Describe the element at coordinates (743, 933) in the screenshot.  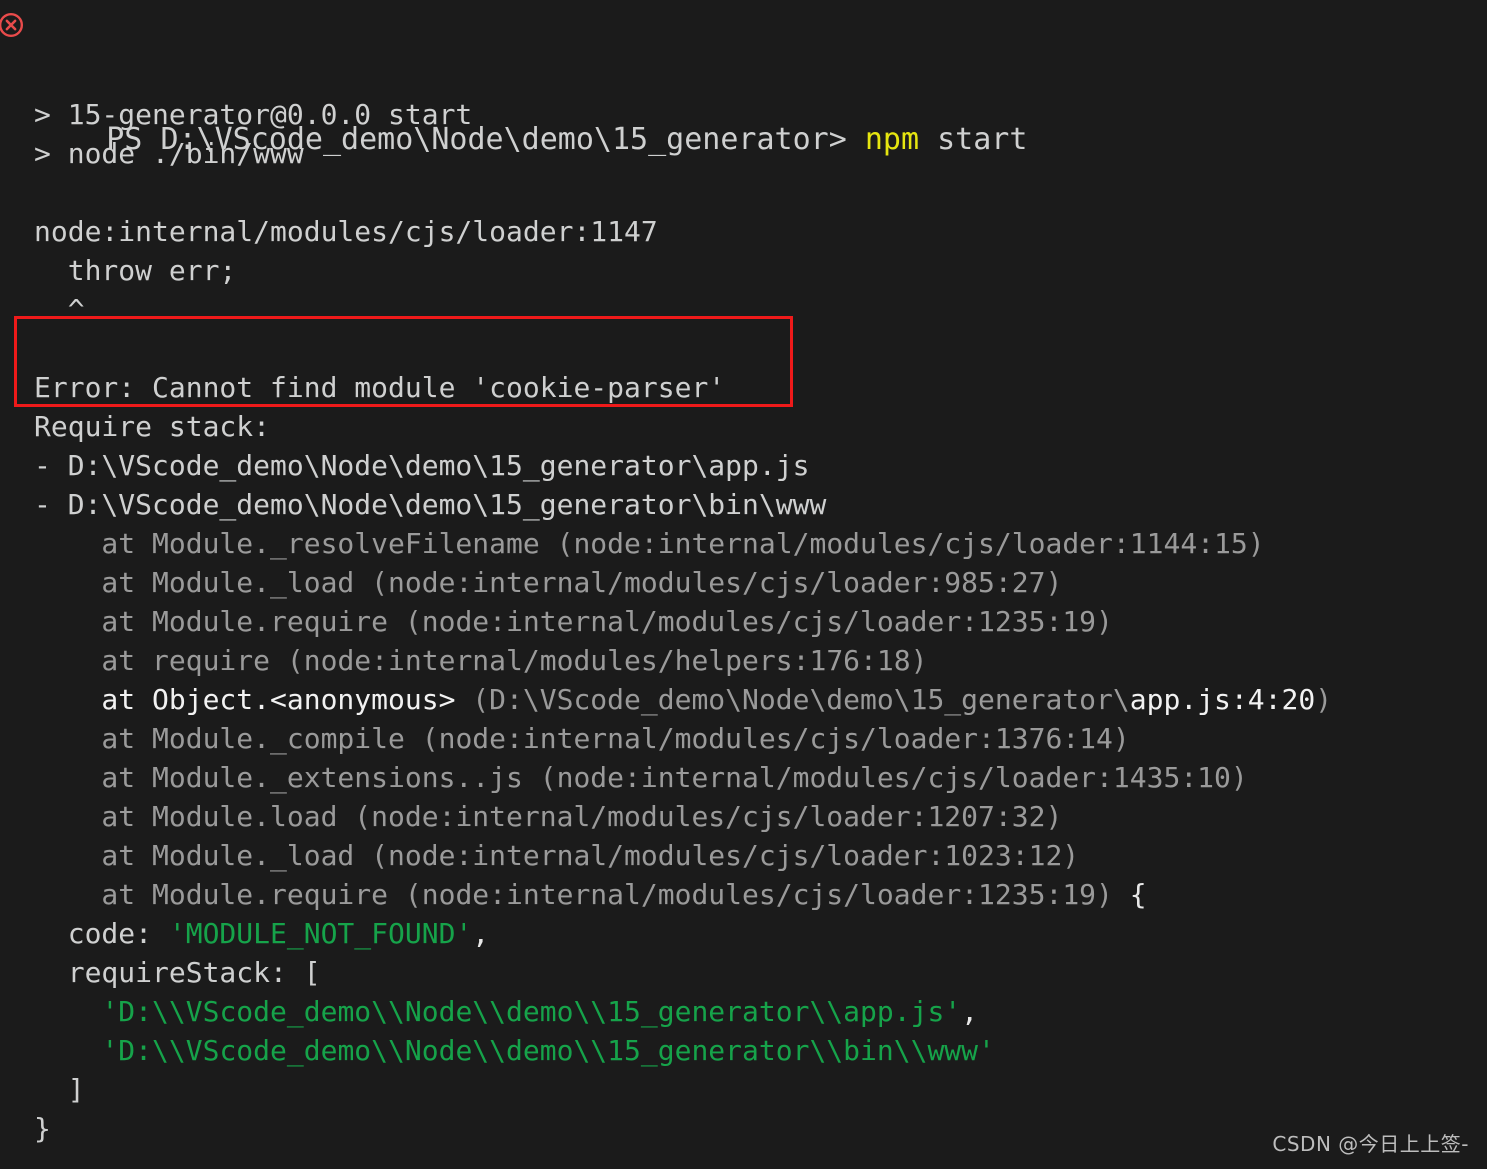
I see `error-code-line: code: 'MODULE_NOT_FOUND',` at that location.